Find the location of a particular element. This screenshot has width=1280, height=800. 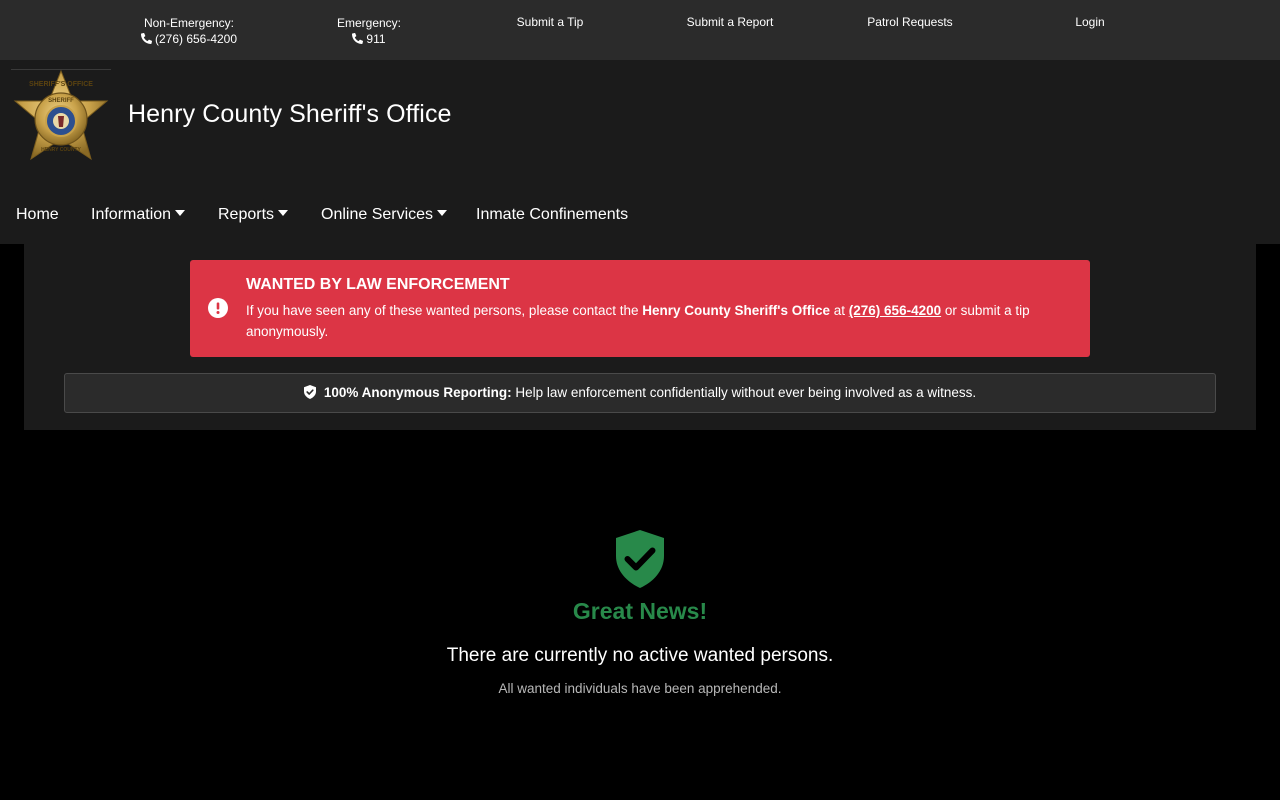

nav-item-label: Online Services is located at coordinates (377, 214).